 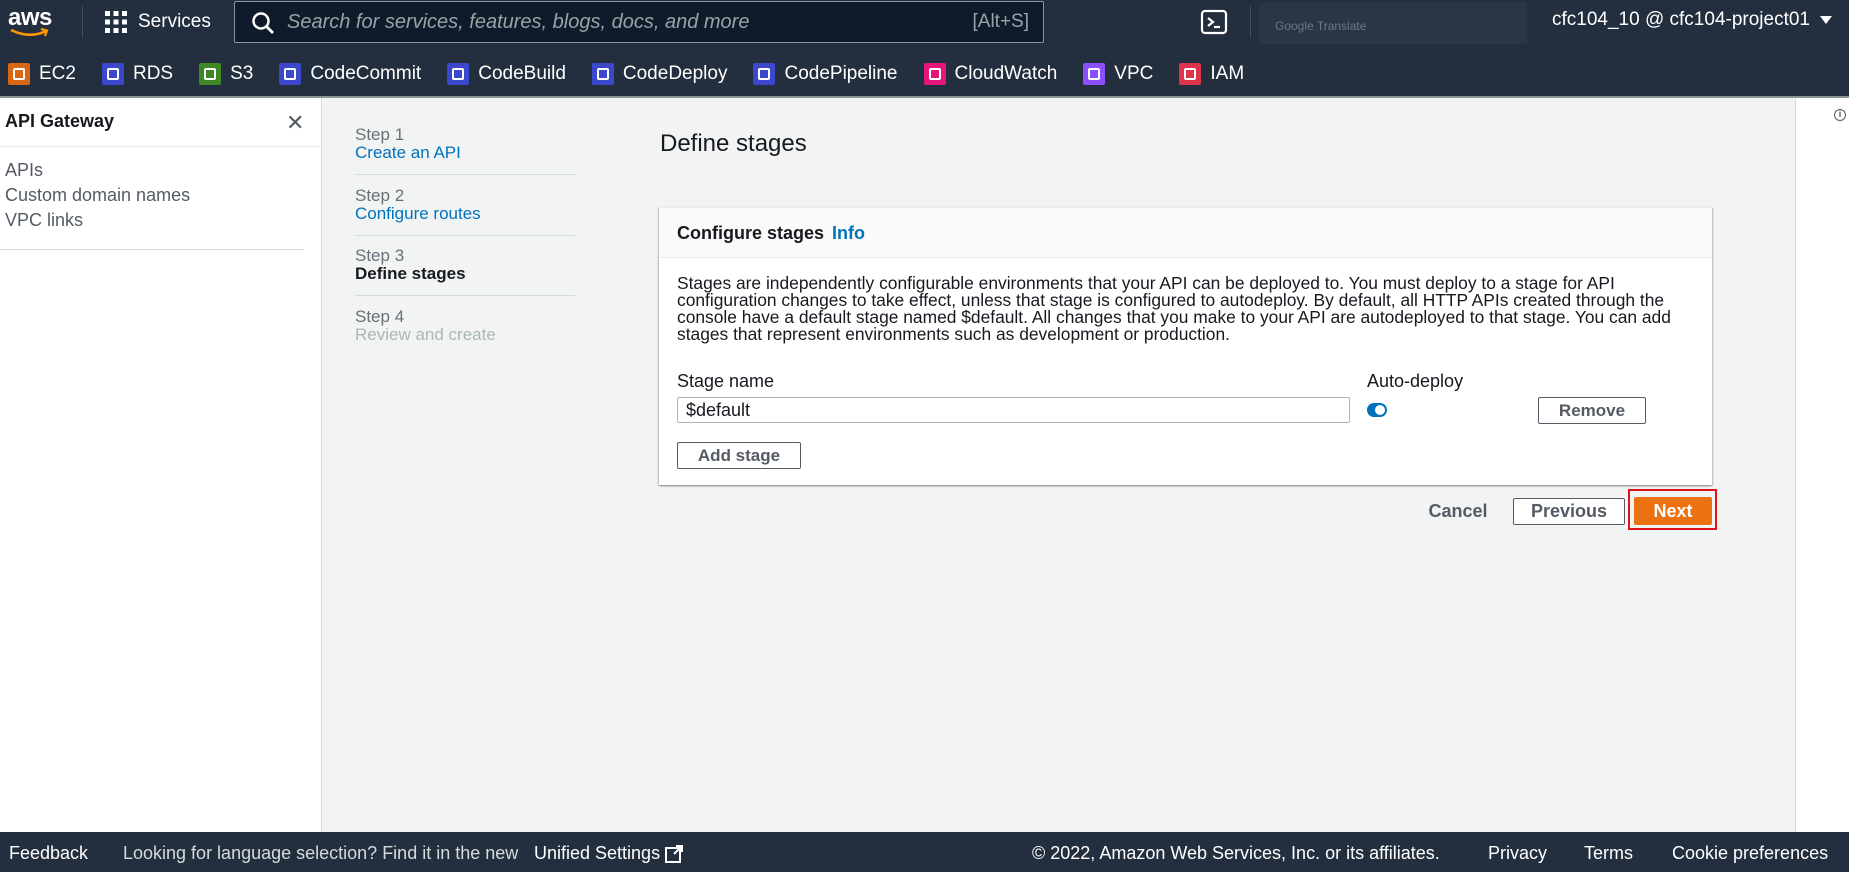 What do you see at coordinates (226, 74) in the screenshot?
I see `favorite-s3: S3` at bounding box center [226, 74].